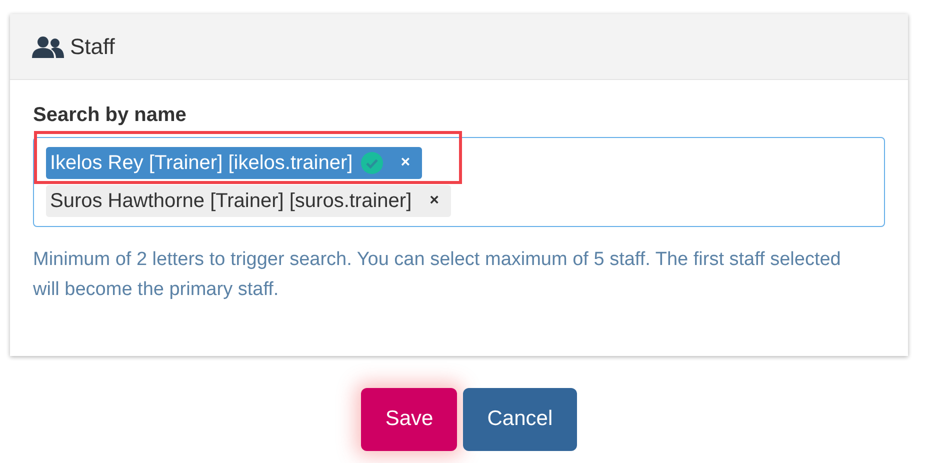 This screenshot has width=928, height=463. I want to click on tag-text: Suros Hawthorne [Trainer] [suros.trainer], so click(231, 201).